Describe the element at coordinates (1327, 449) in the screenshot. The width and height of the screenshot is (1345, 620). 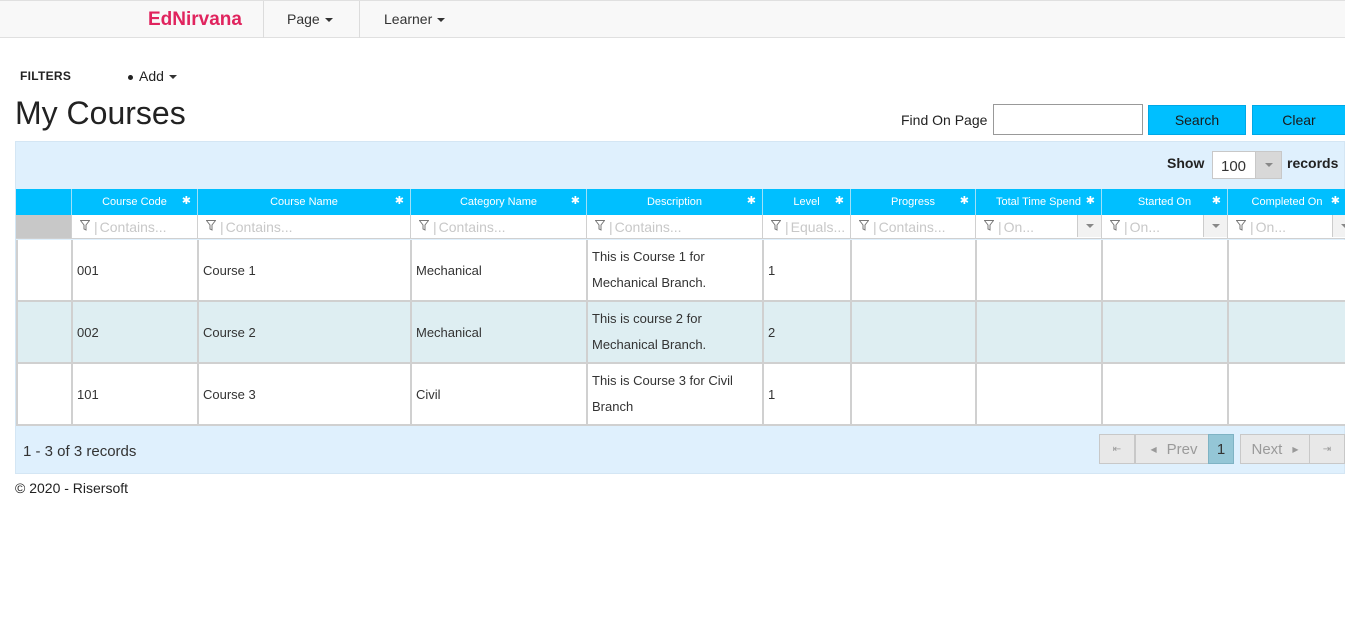
I see `last-page-button: ⇥` at that location.